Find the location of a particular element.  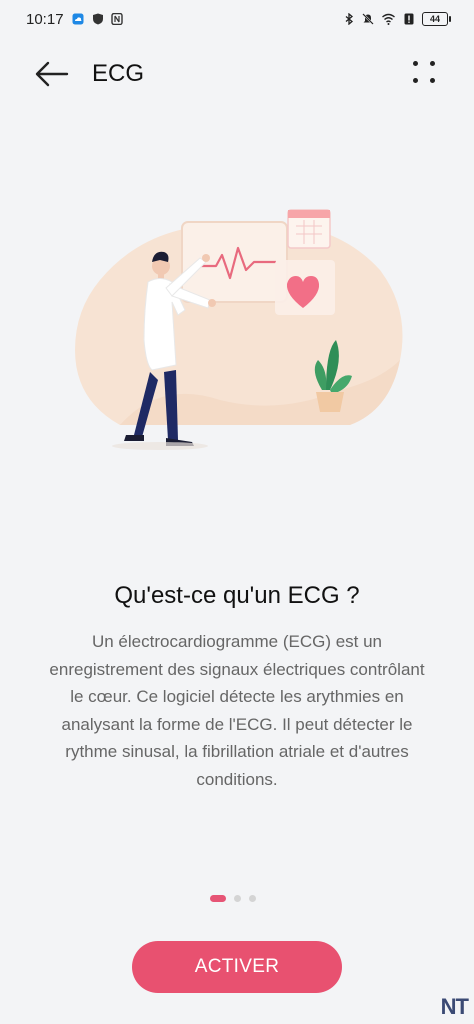

status-right: 44 is located at coordinates (397, 19).